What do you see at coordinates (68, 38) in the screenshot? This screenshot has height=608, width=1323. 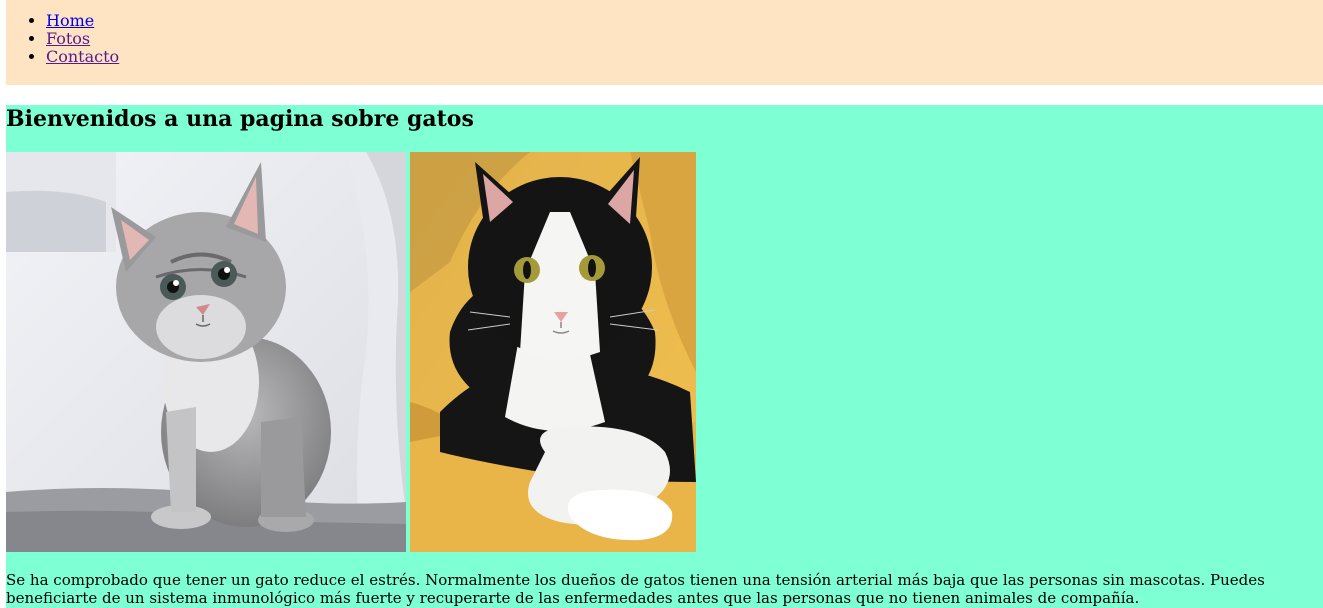 I see `nav-link-fotos: Fotos` at bounding box center [68, 38].